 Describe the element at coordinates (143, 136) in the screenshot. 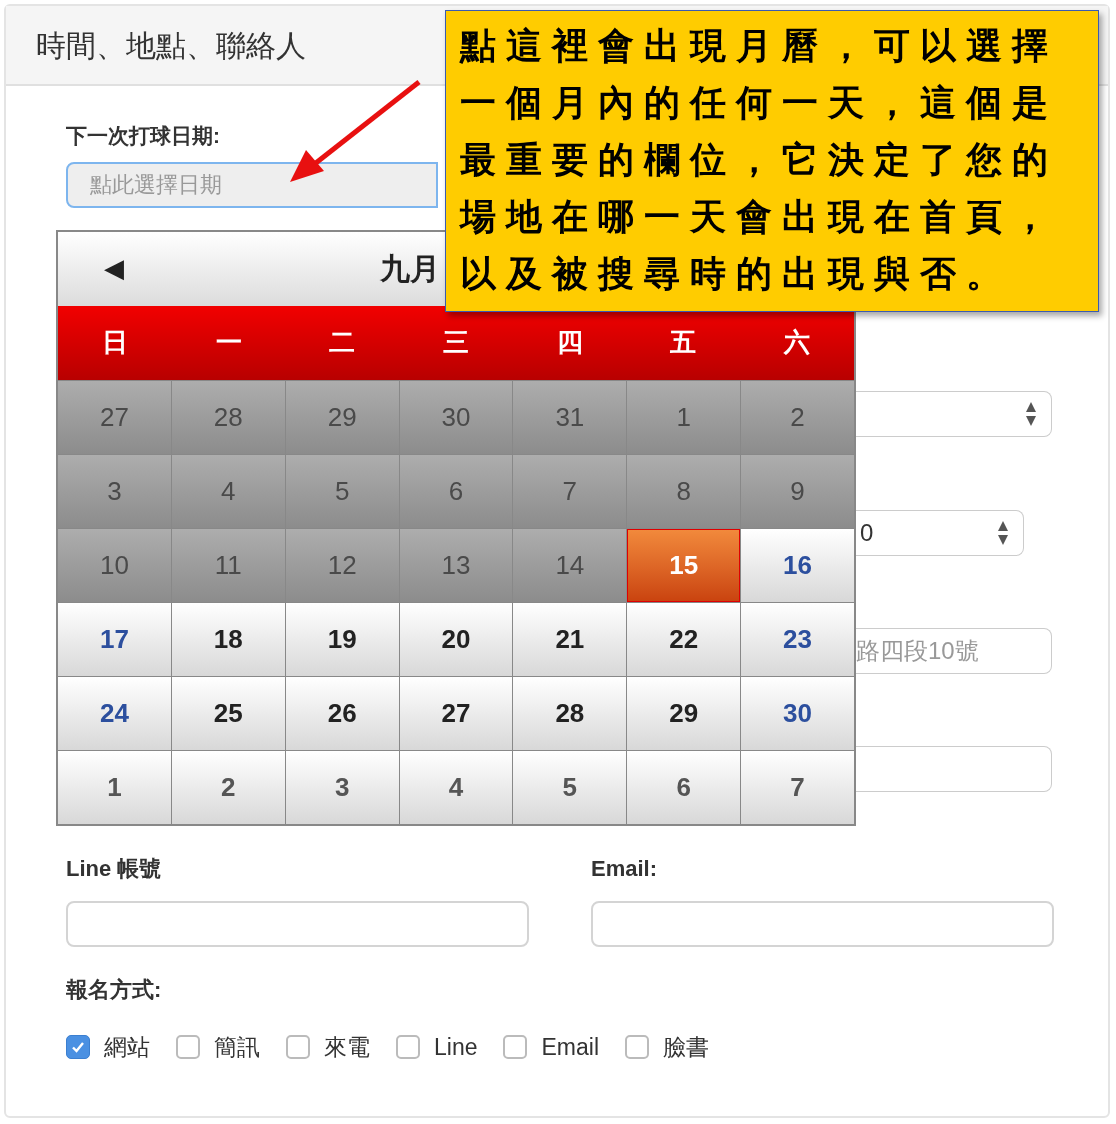

I see `field-label: 下一次打球日期:` at that location.